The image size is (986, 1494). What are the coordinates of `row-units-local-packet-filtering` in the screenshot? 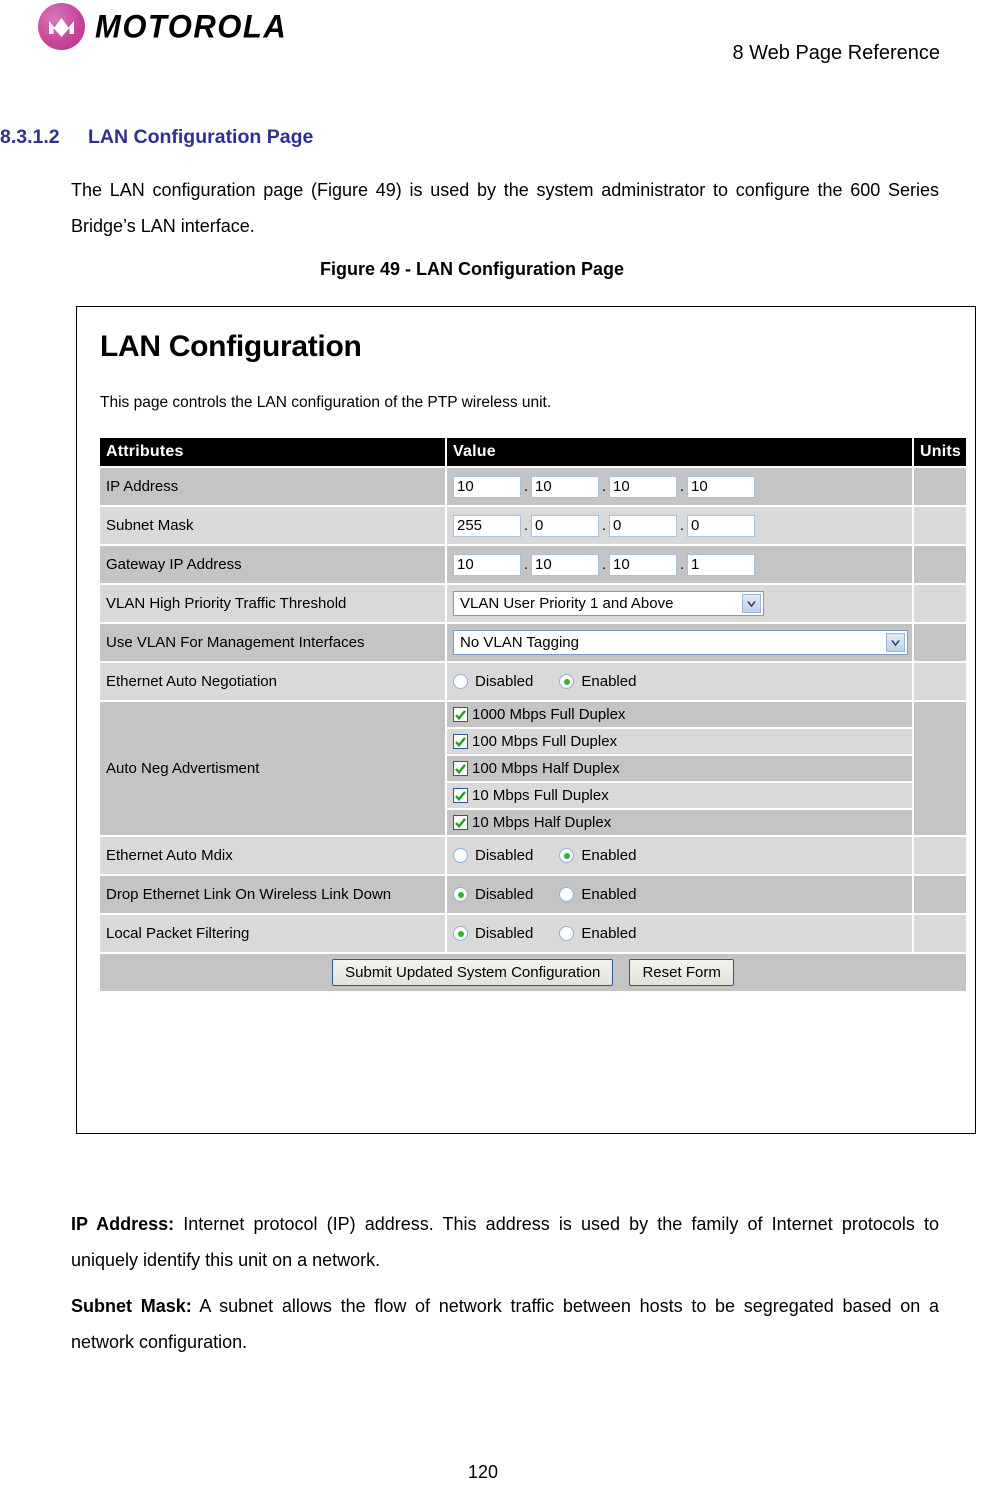 It's located at (940, 933).